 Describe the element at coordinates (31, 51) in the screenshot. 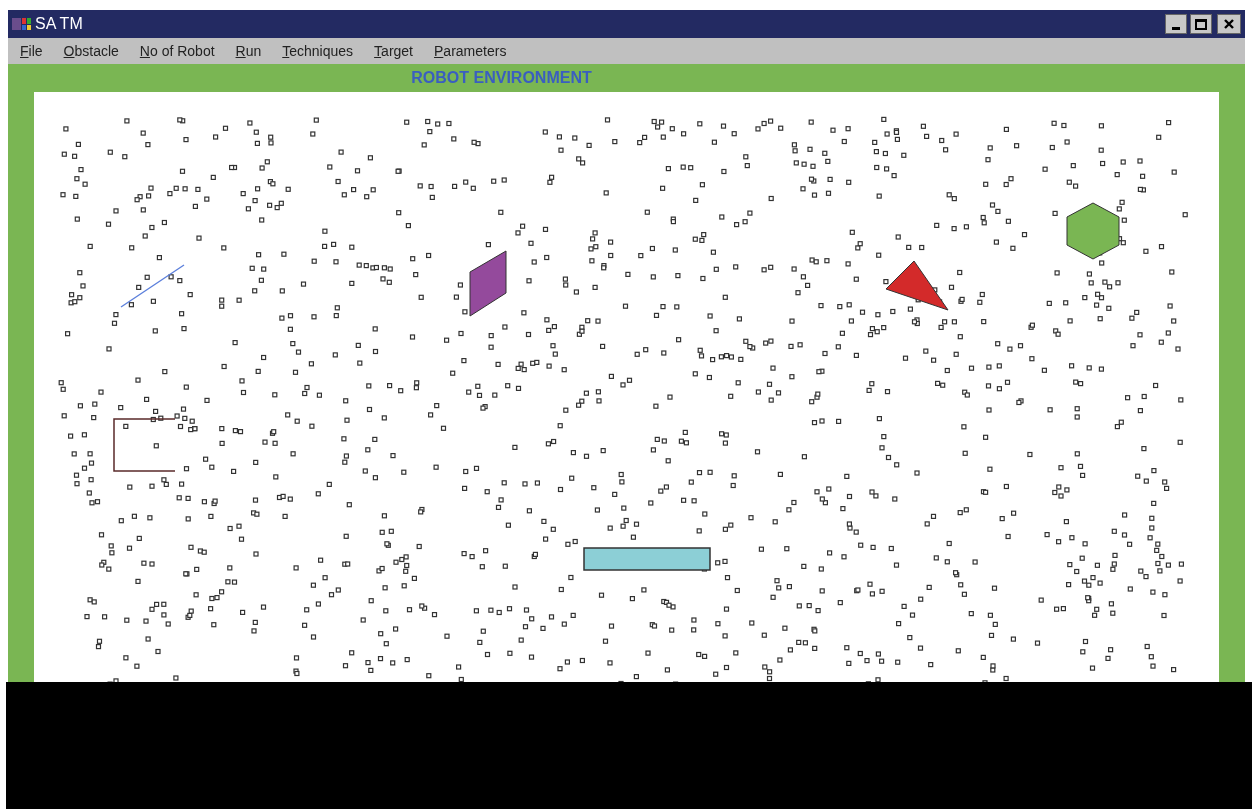

I see `menu-item: File` at that location.